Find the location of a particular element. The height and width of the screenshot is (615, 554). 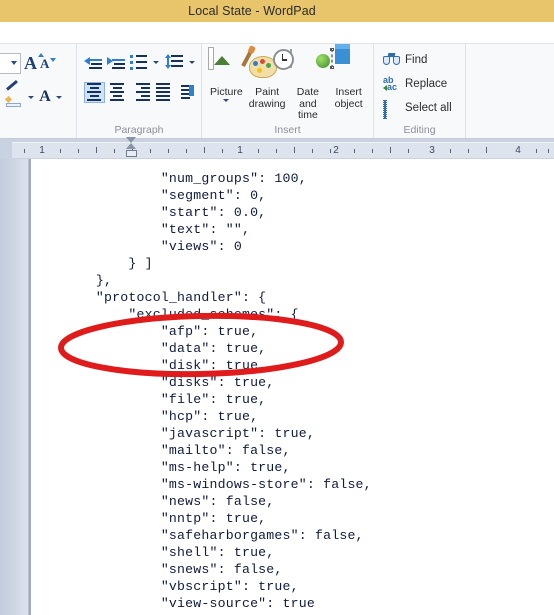

align-left-icon is located at coordinates (94, 92).